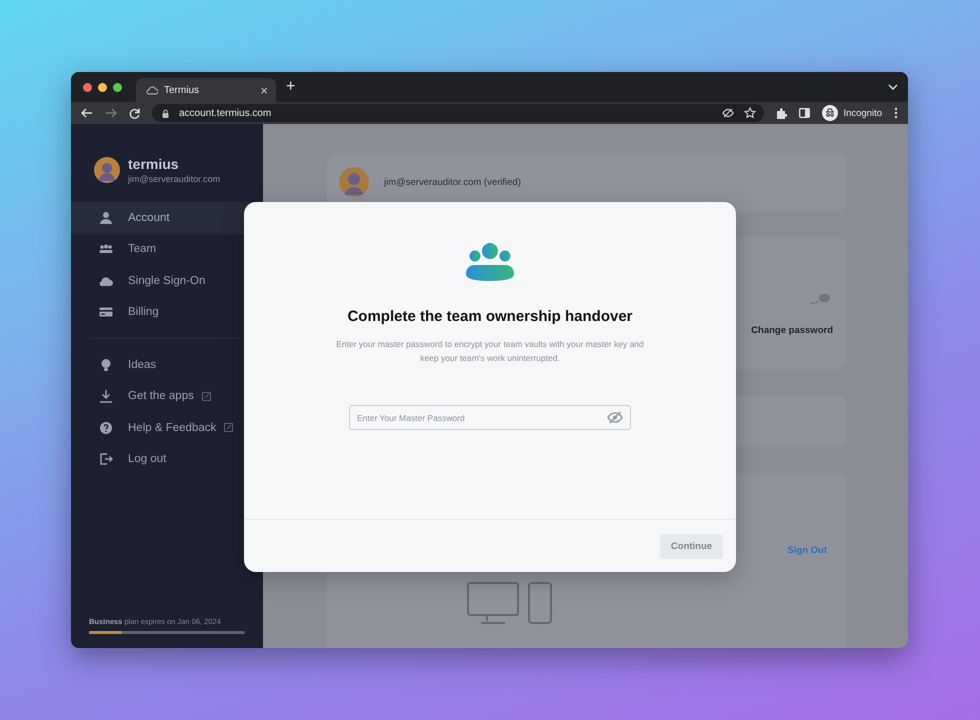  I want to click on password-field: Enter Your Master Password, so click(490, 417).